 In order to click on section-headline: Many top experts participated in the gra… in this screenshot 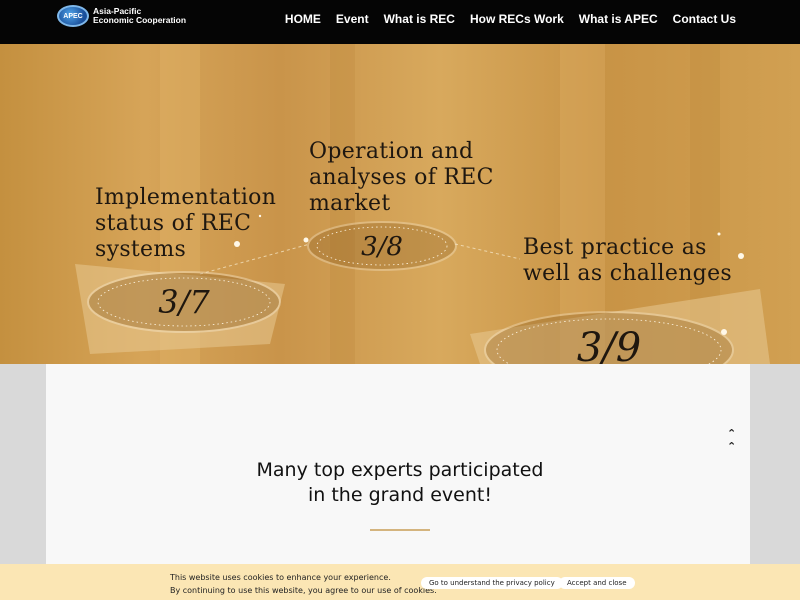, I will do `click(400, 482)`.